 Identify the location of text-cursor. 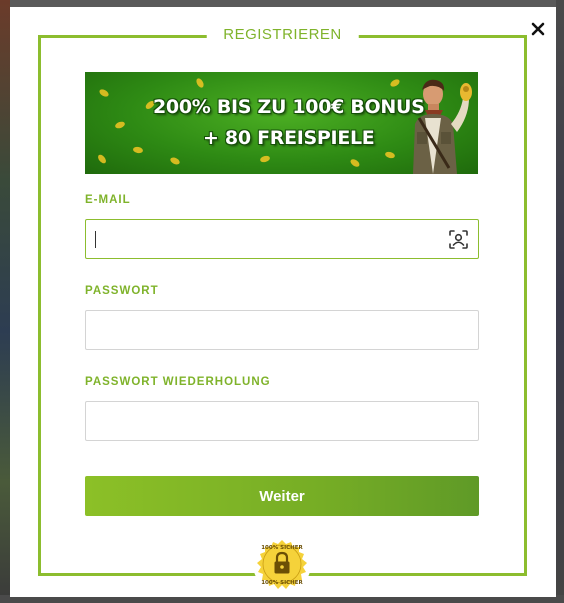
(95, 239).